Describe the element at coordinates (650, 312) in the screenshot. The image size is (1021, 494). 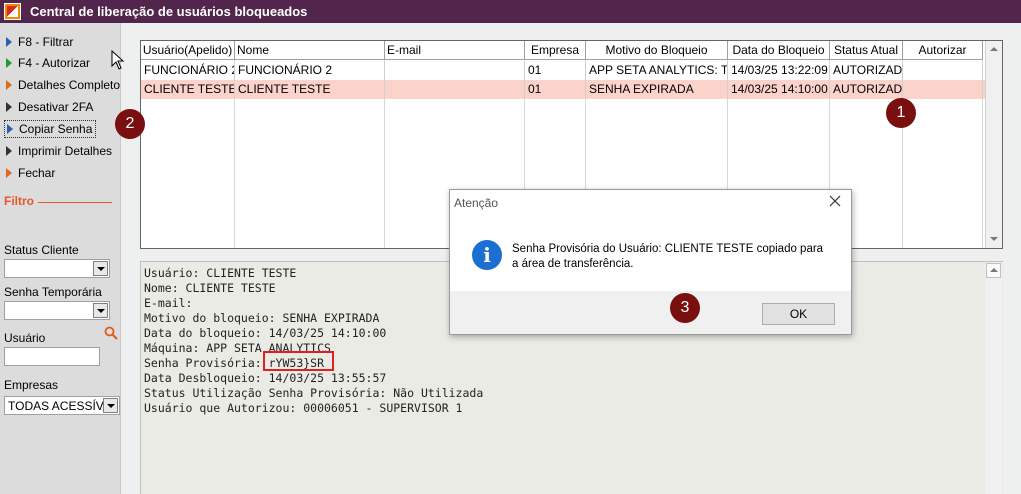
I see `dialog-footer: OK` at that location.